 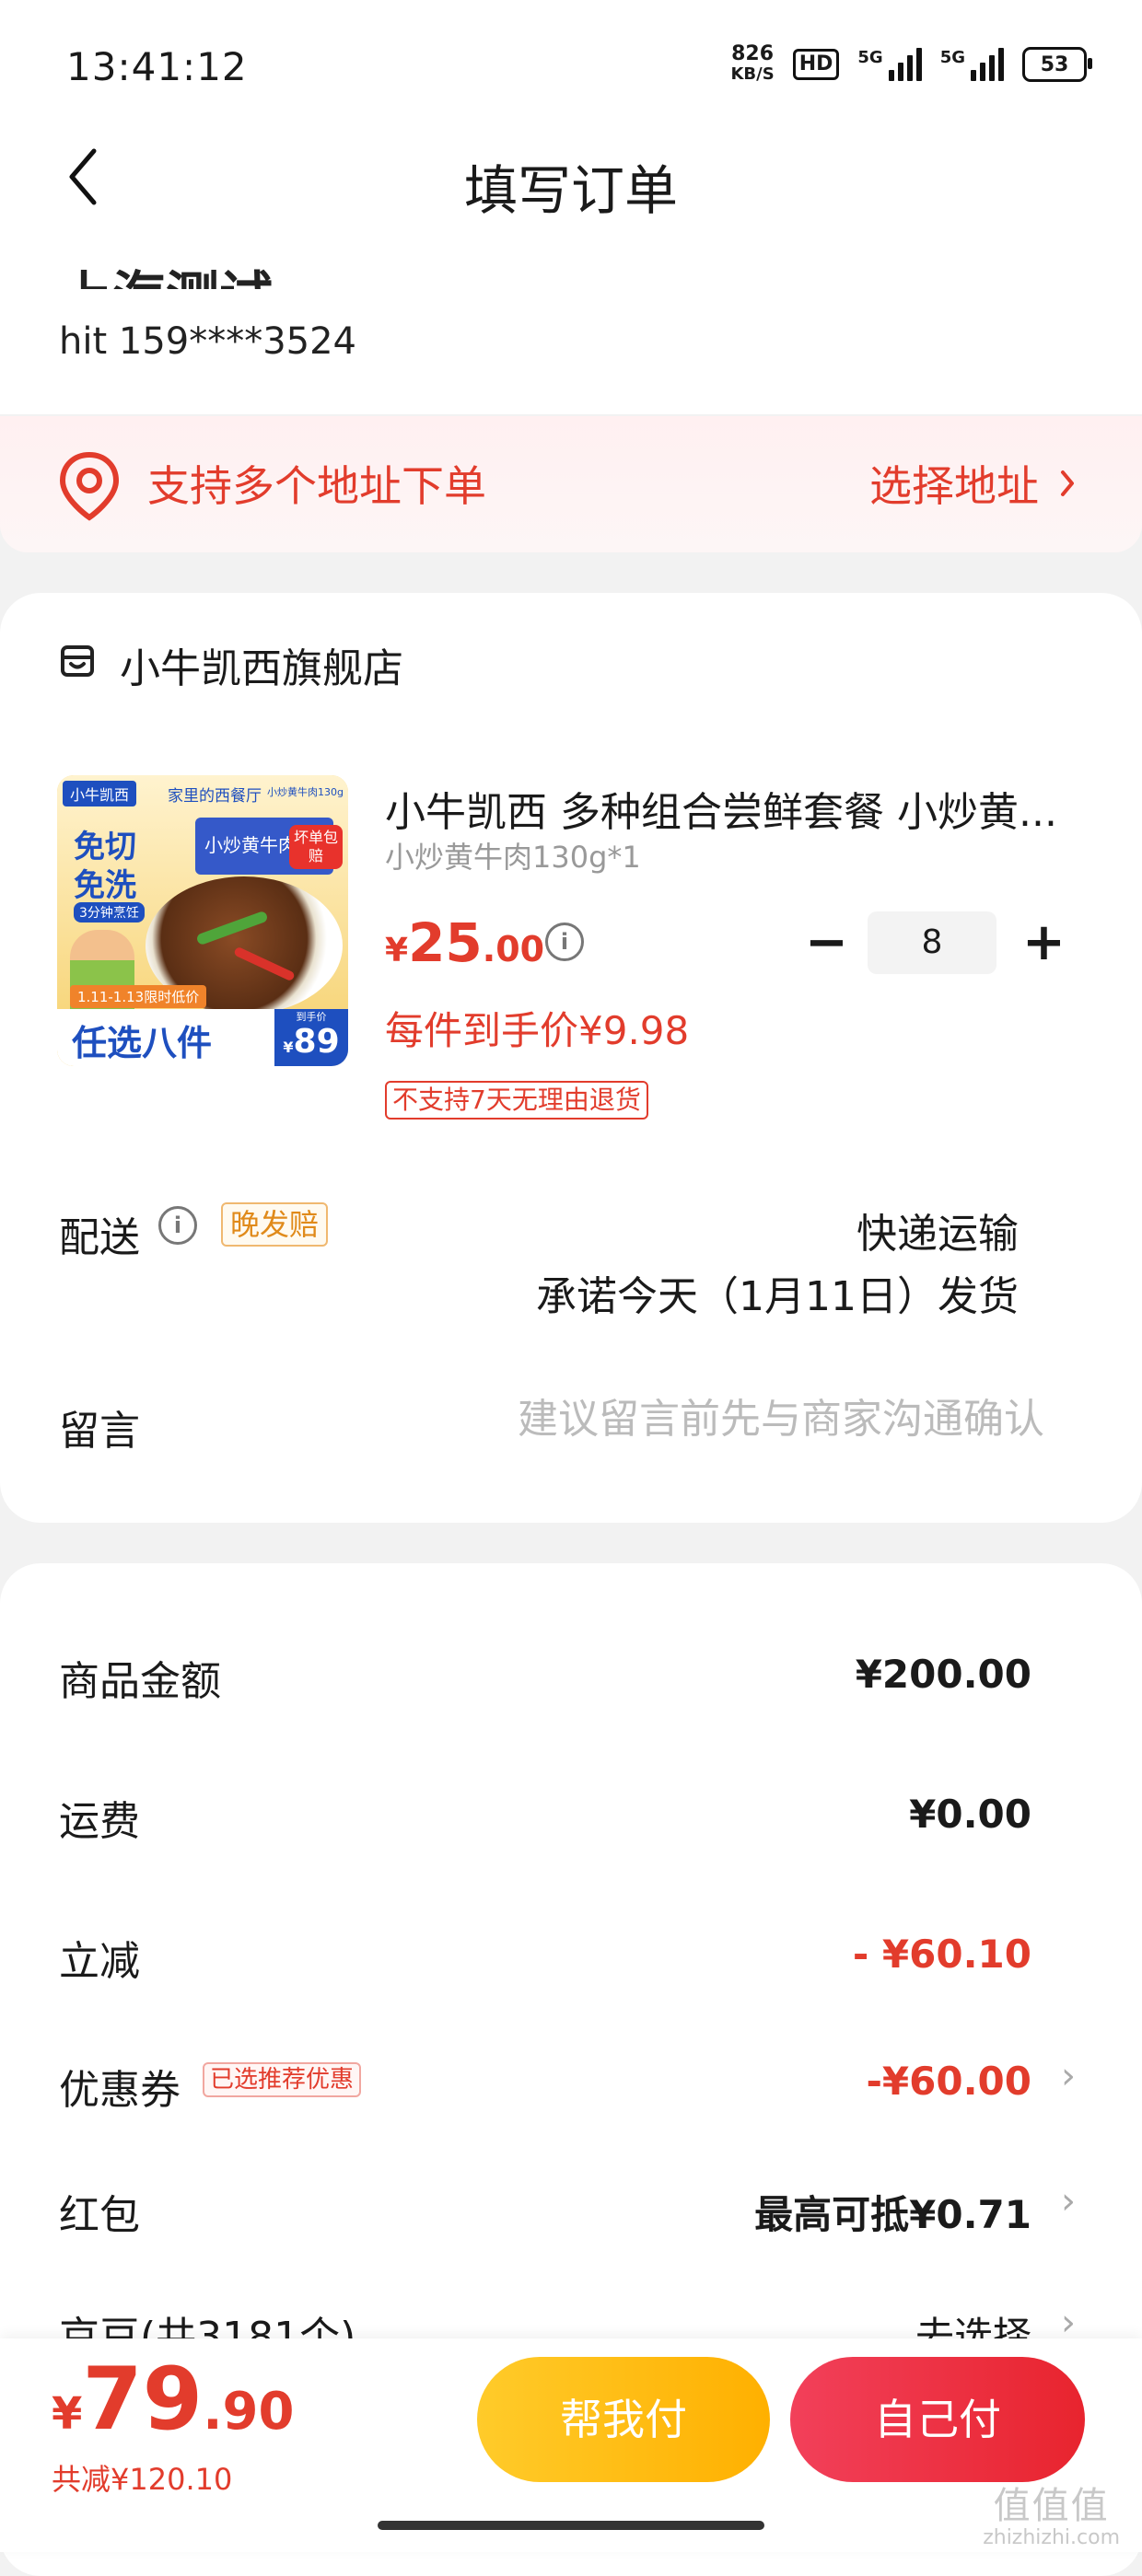 What do you see at coordinates (312, 1017) in the screenshot?
I see `thumb-price-tag: 到手价` at bounding box center [312, 1017].